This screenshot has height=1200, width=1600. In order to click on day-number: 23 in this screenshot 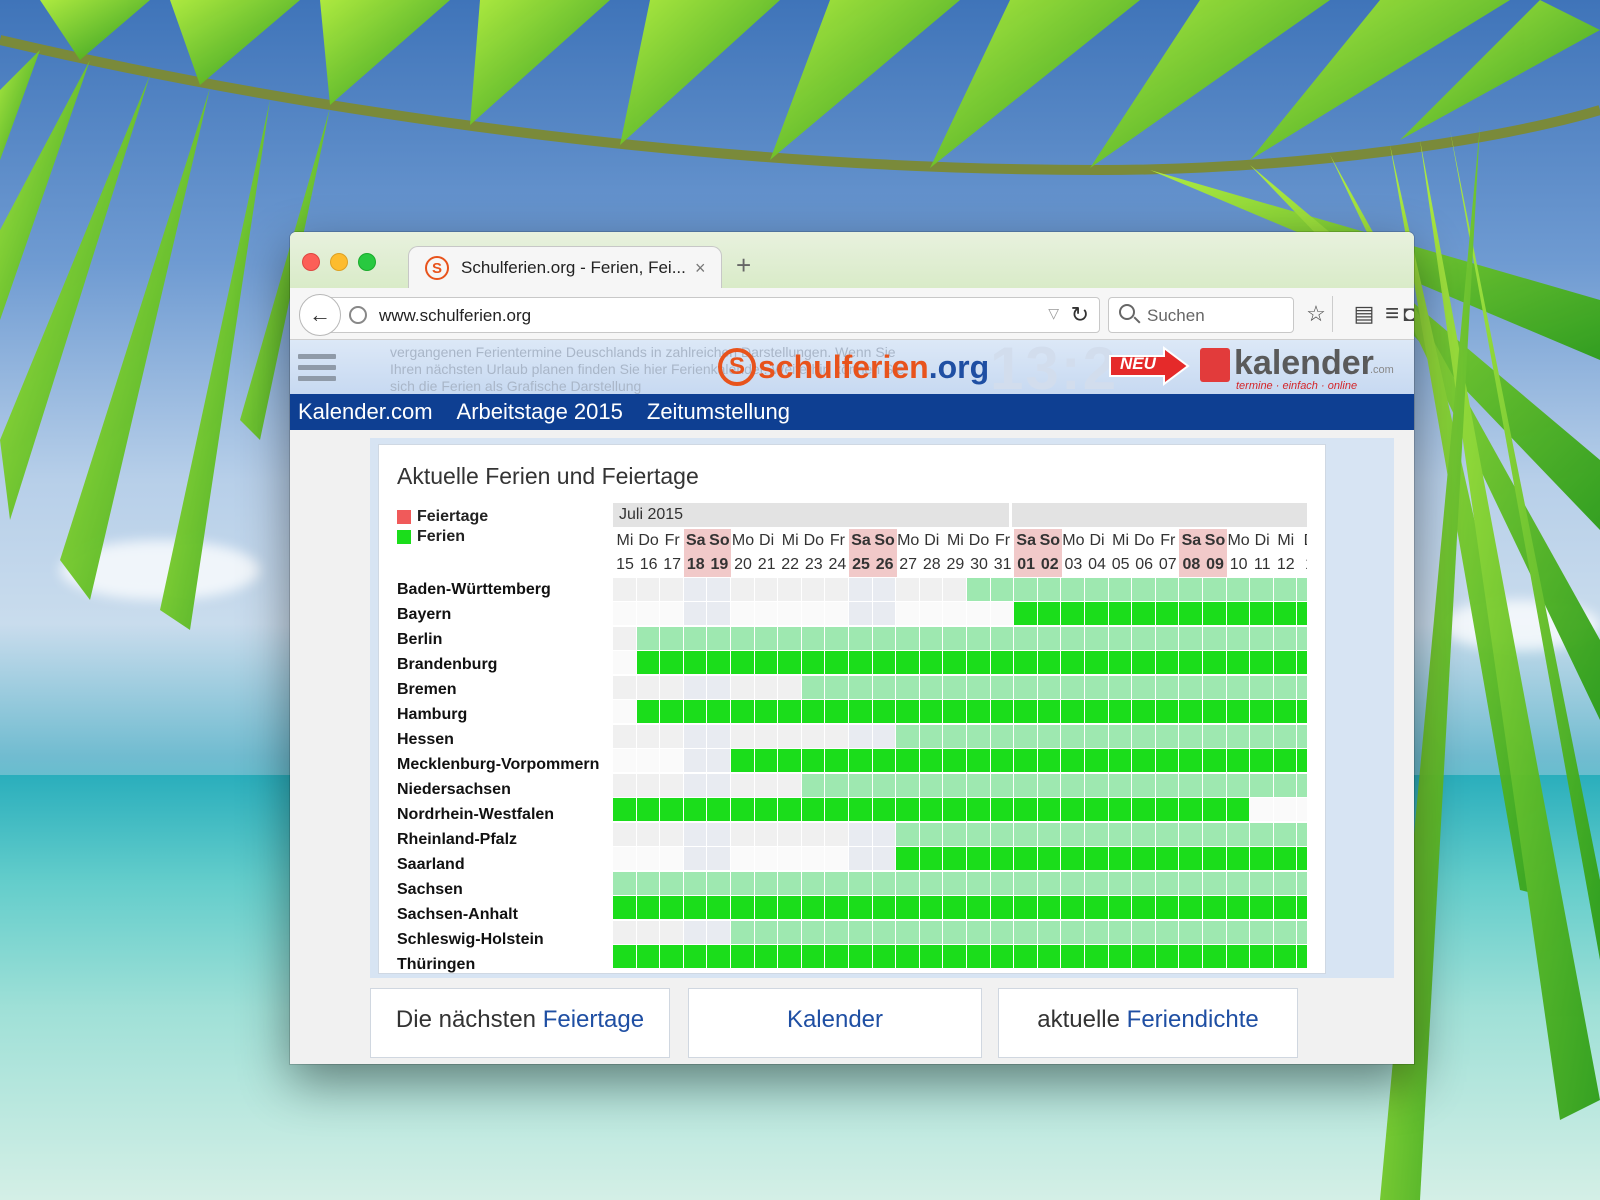, I will do `click(813, 564)`.